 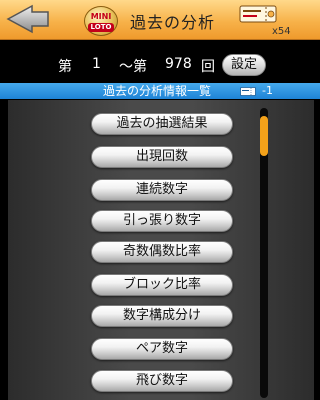 I want to click on range-prefix-from: 第, so click(x=65, y=67).